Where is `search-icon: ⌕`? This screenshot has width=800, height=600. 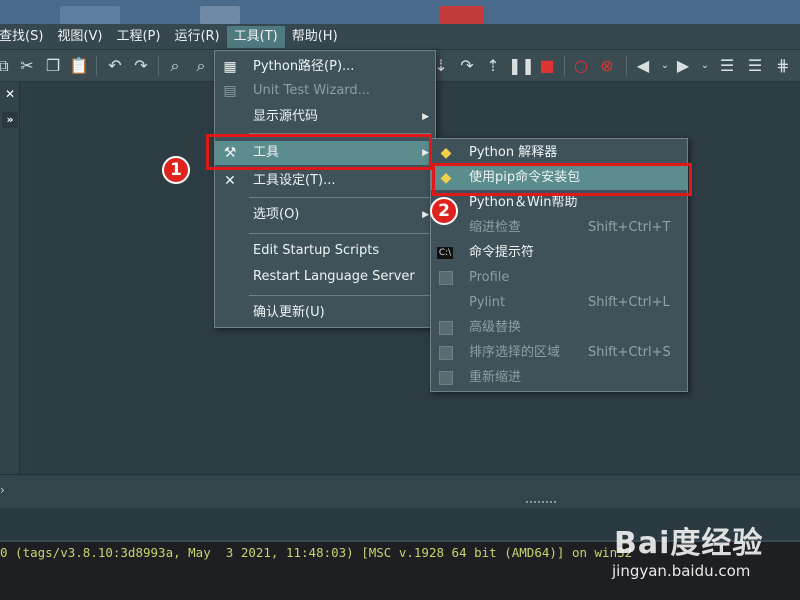
search-icon: ⌕ is located at coordinates (175, 66).